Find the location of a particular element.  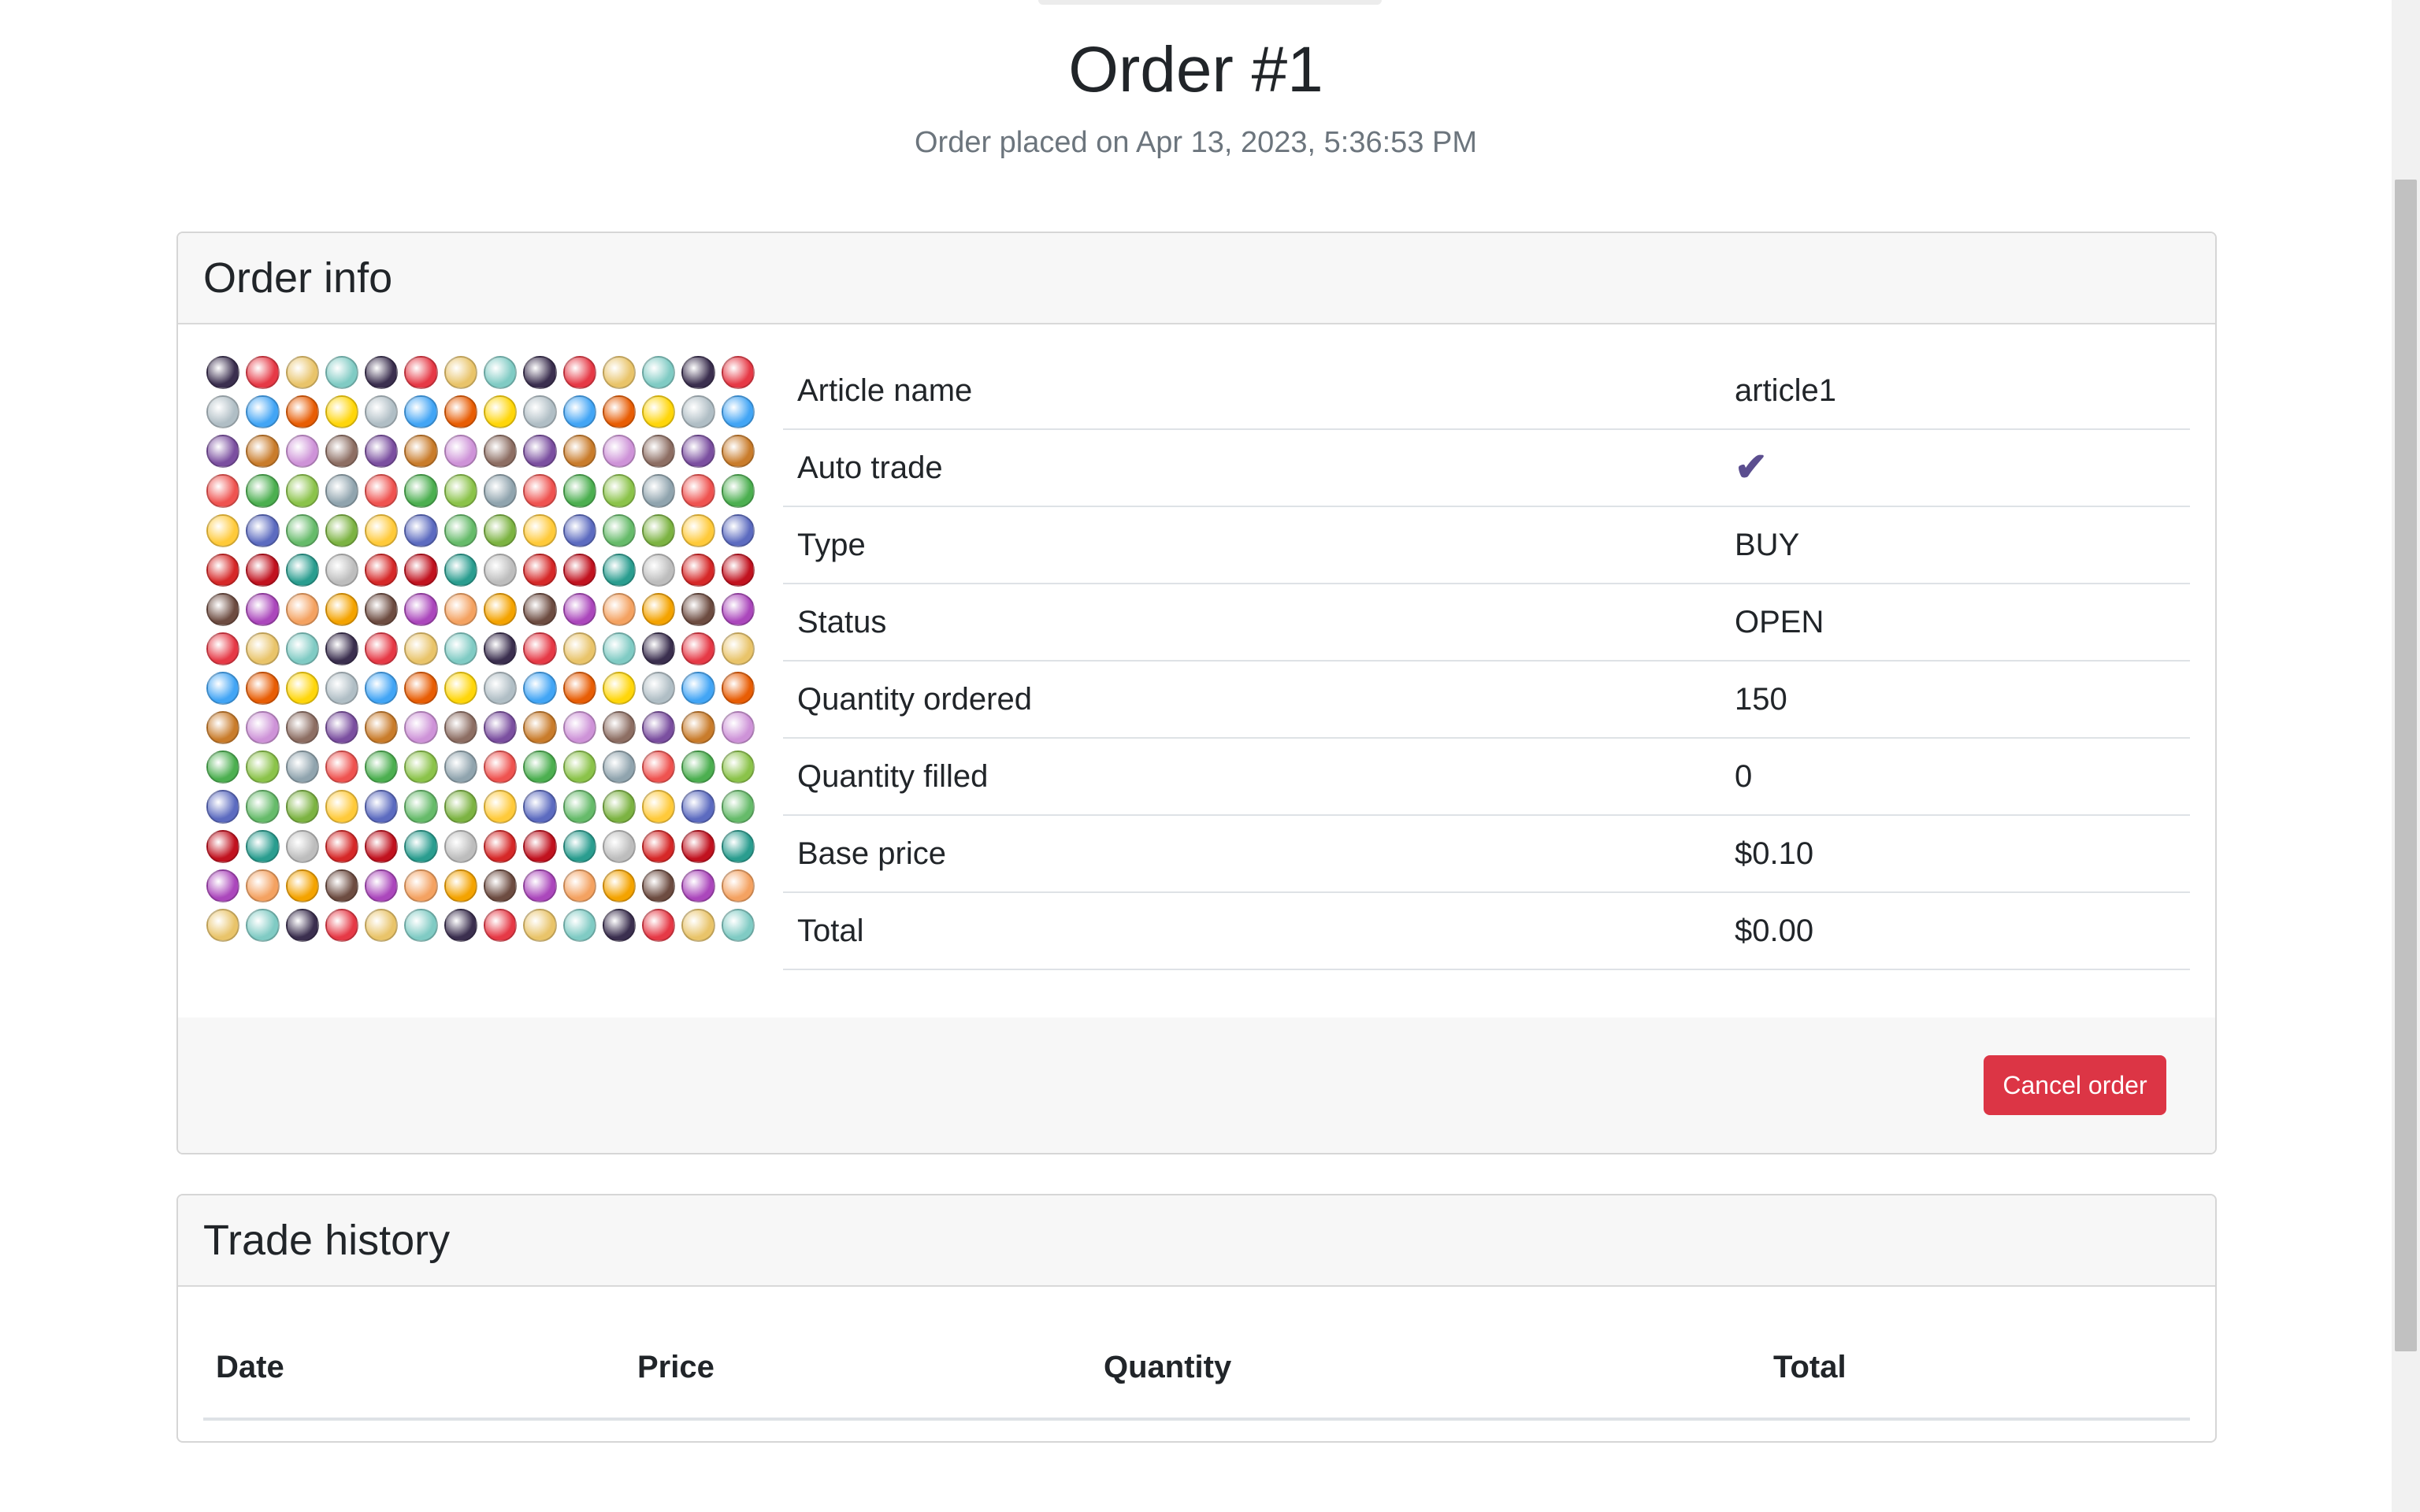

cancel-order-button: Cancel order is located at coordinates (2075, 1085).